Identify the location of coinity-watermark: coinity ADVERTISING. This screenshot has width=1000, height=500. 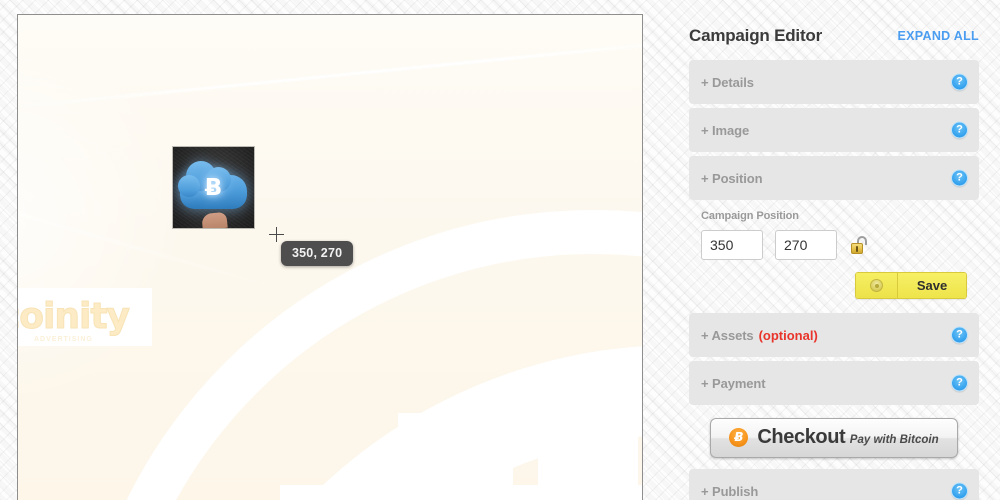
(85, 317).